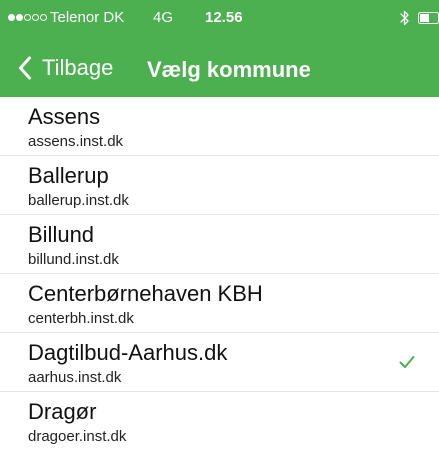 The image size is (439, 453). What do you see at coordinates (62, 411) in the screenshot?
I see `list-item-name: Dragør` at bounding box center [62, 411].